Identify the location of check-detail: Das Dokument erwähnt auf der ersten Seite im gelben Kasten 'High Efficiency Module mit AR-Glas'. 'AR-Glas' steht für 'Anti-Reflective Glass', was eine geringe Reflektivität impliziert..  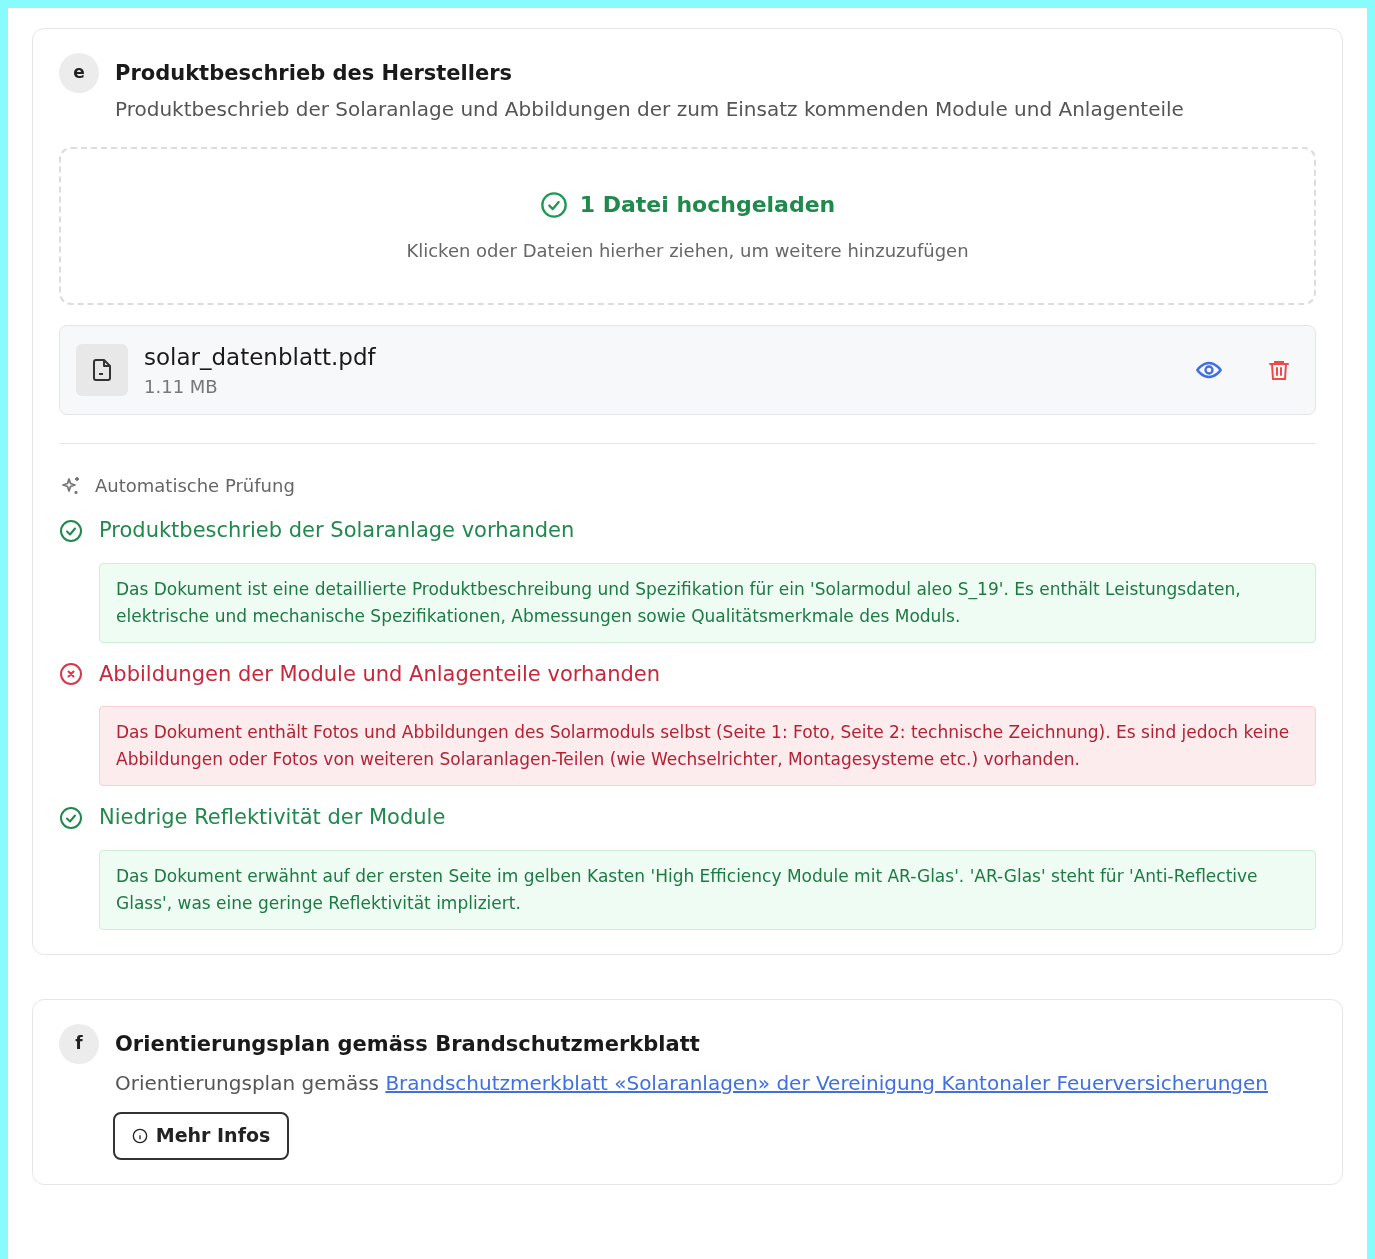
(707, 889).